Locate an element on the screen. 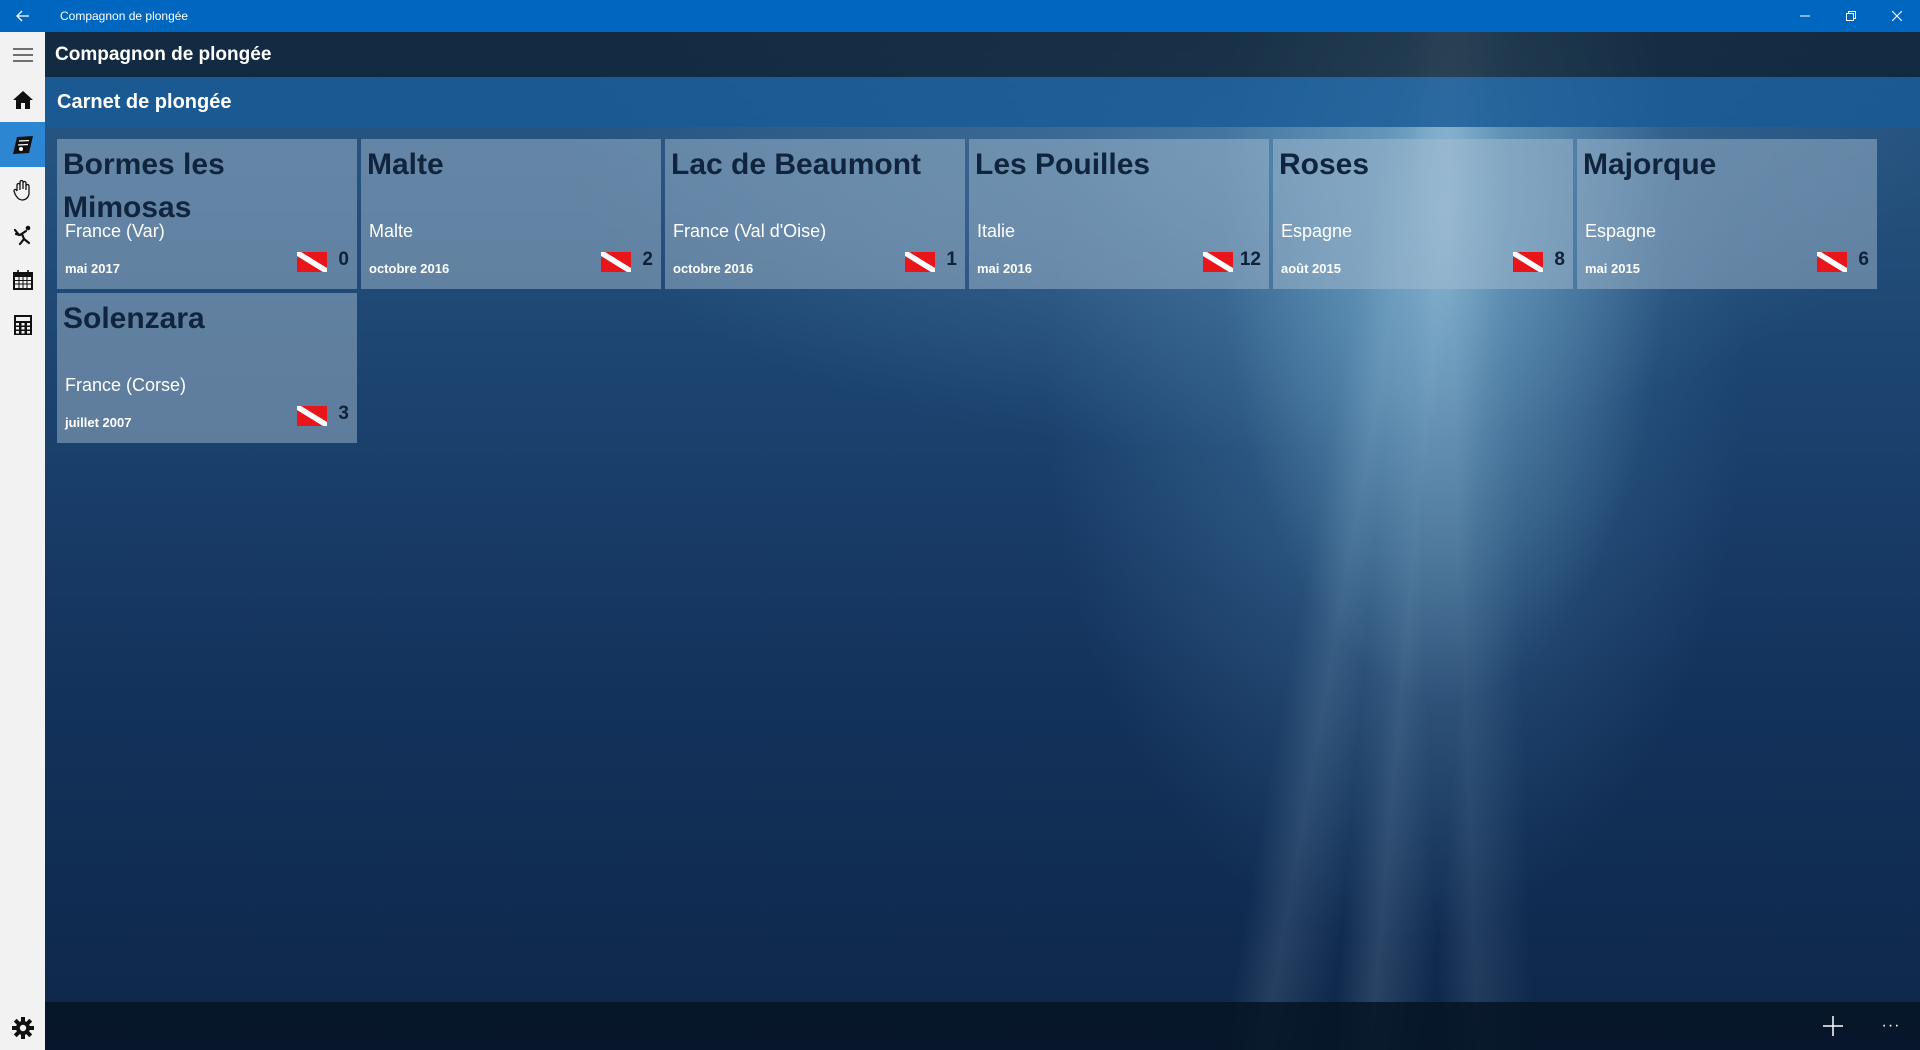 The width and height of the screenshot is (1920, 1050). nav-item-settings is located at coordinates (22, 1027).